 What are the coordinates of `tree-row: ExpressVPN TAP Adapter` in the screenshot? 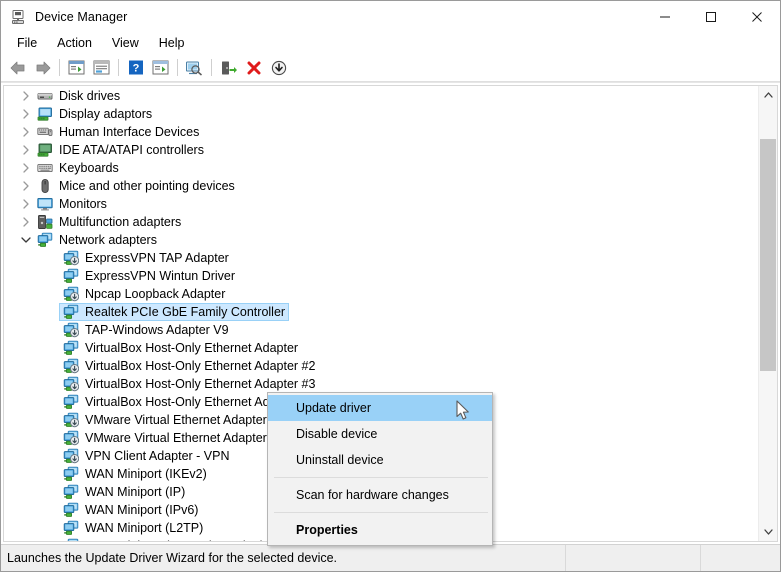 It's located at (381, 258).